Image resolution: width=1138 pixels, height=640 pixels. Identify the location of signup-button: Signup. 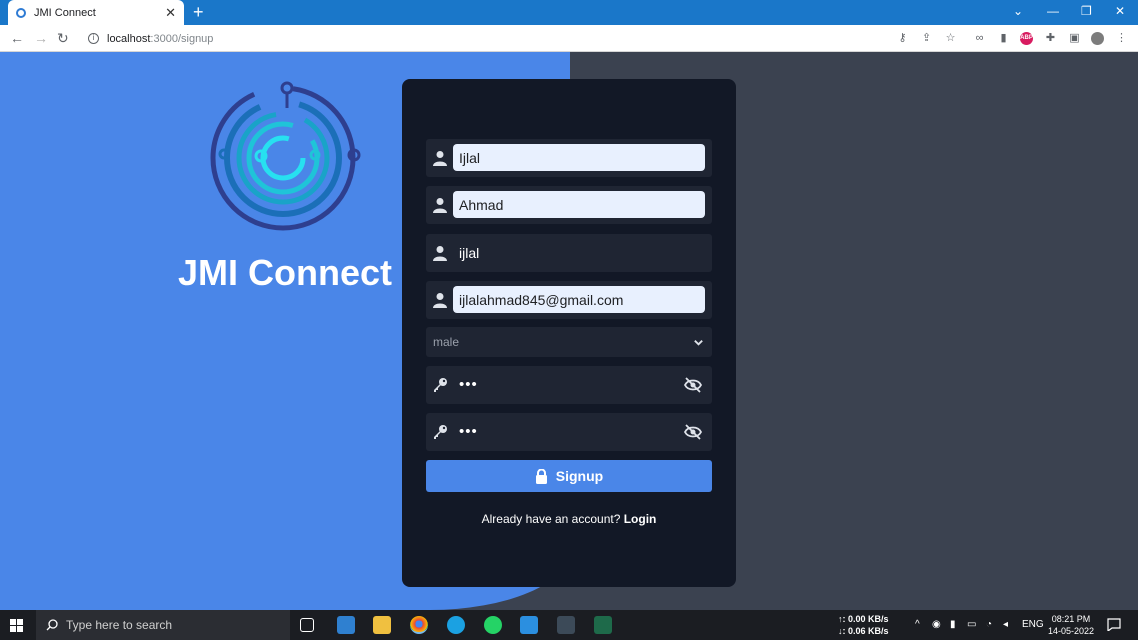
(569, 476).